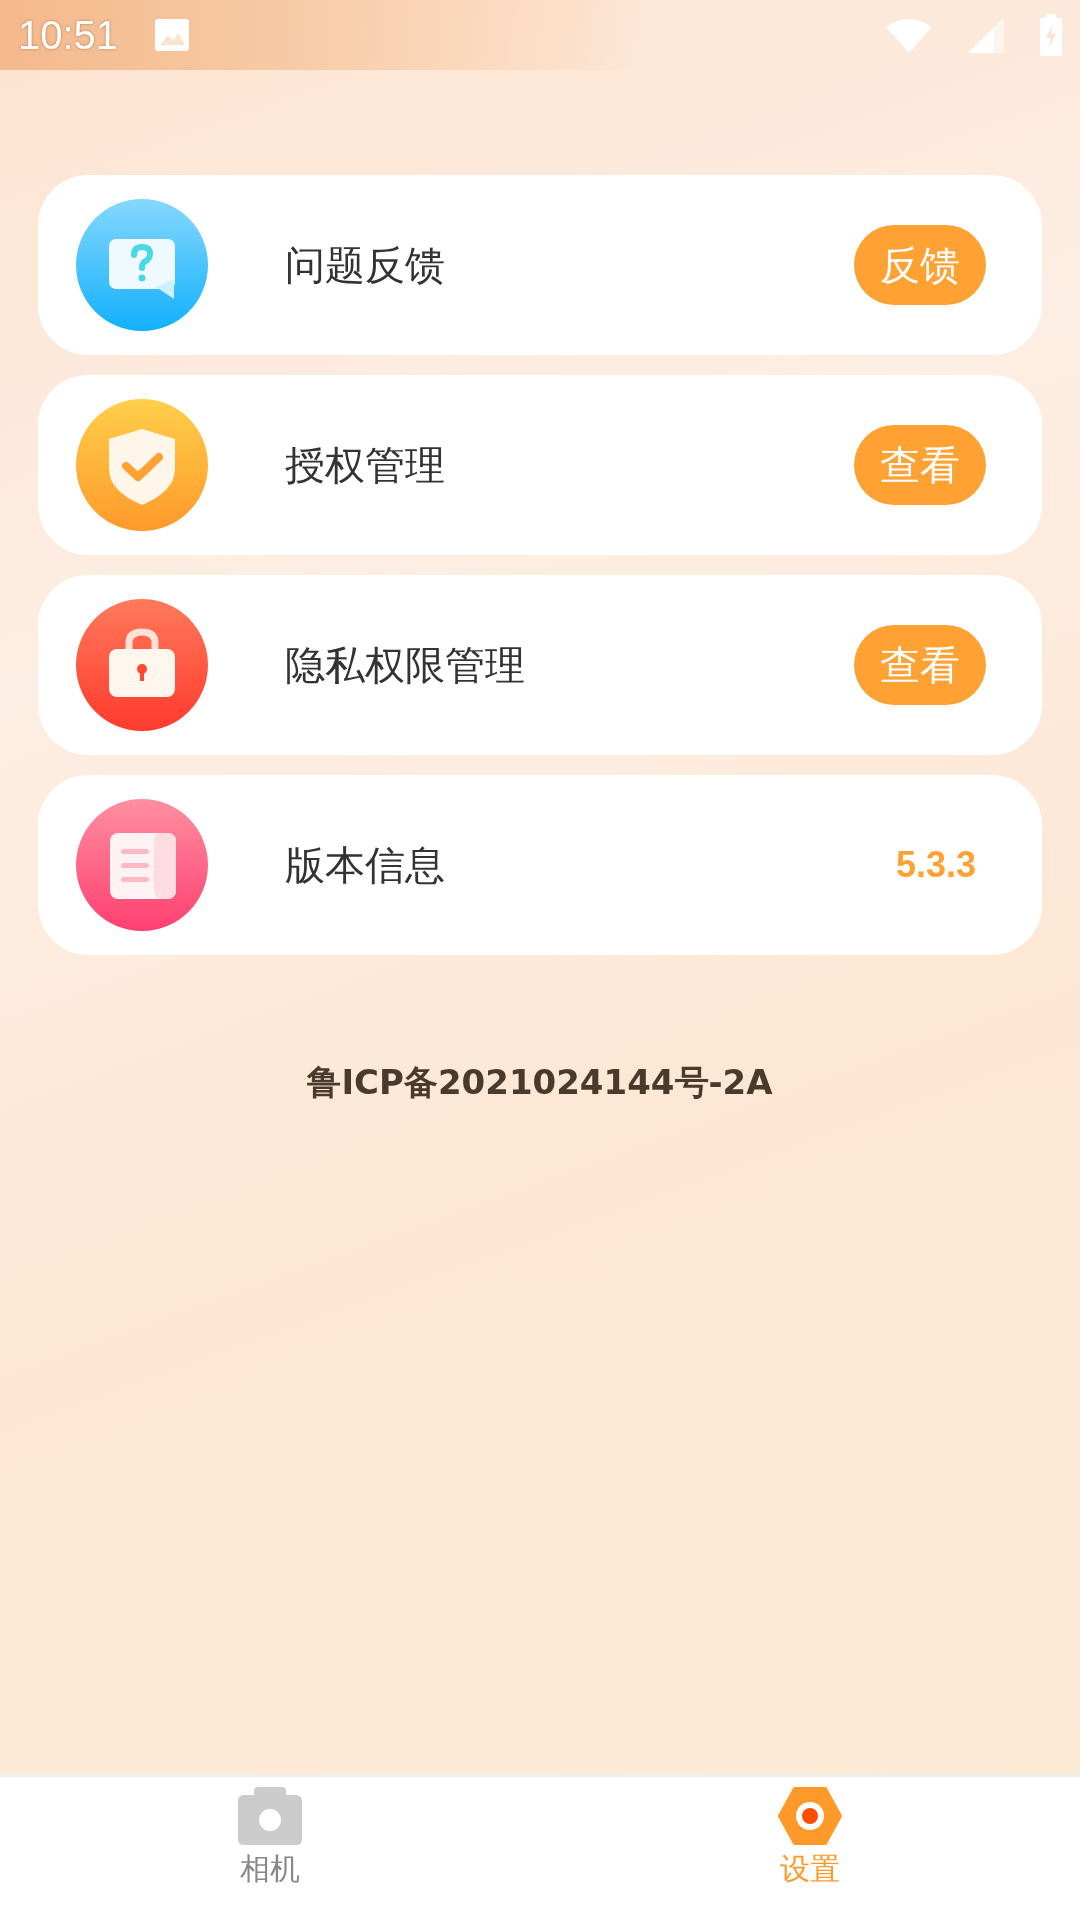 This screenshot has width=1080, height=1920. What do you see at coordinates (365, 265) in the screenshot?
I see `item-label: 问题反馈` at bounding box center [365, 265].